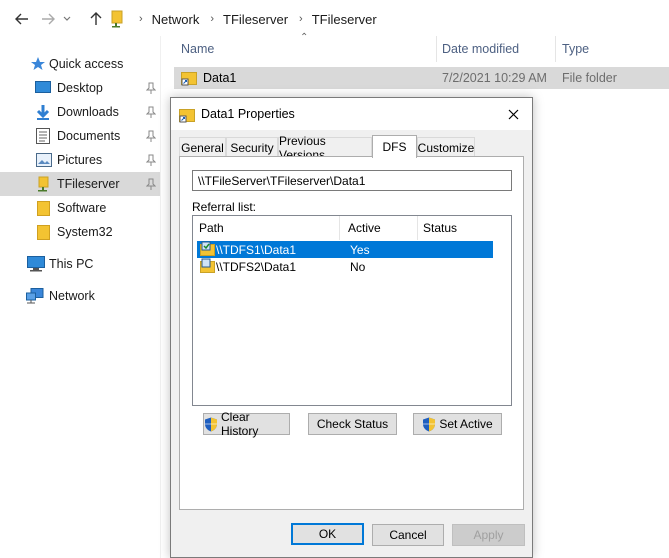 This screenshot has height=558, width=669. I want to click on recent-locations-button, so click(67, 19).